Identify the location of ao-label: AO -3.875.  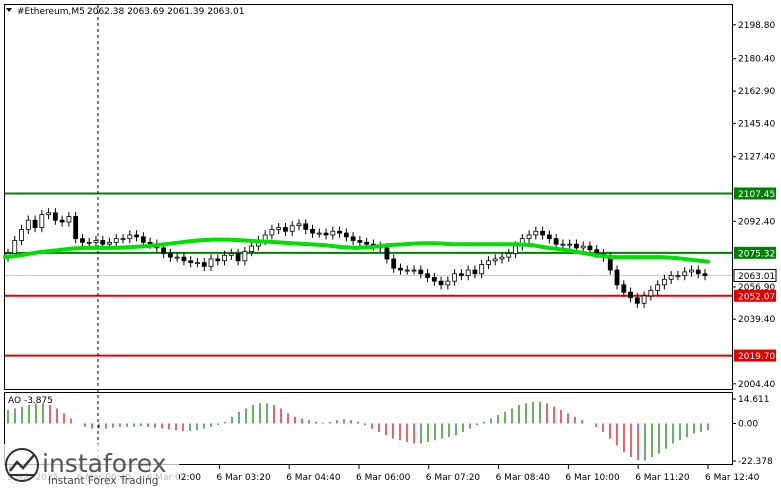
(30, 401).